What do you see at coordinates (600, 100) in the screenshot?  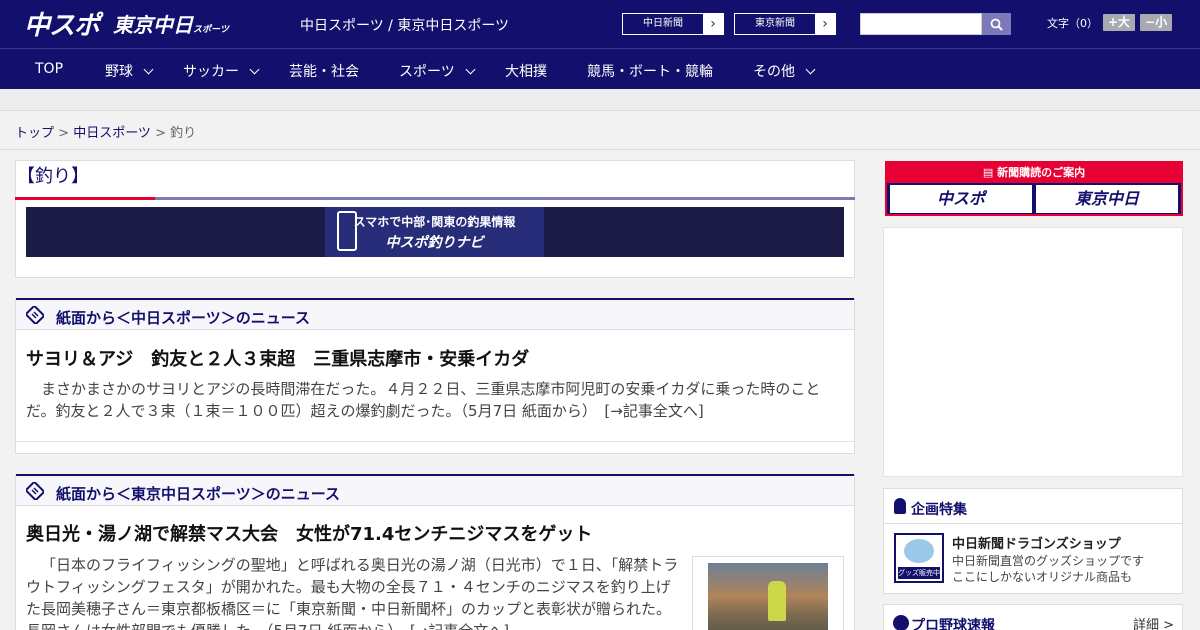 I see `subnav-band` at bounding box center [600, 100].